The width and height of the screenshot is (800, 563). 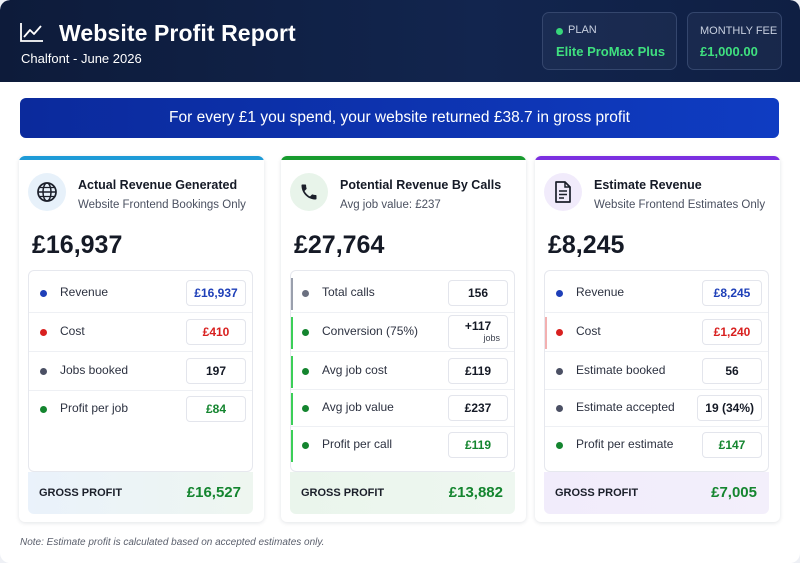 I want to click on list-item: Estimate accepted 19 (34%), so click(x=656, y=408).